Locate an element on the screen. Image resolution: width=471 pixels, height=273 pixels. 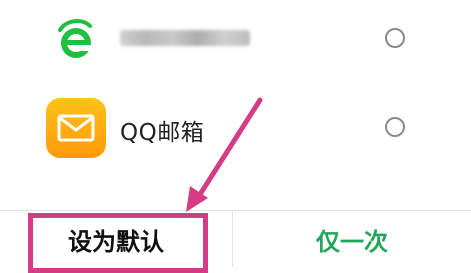
green-e-browser-icon is located at coordinates (75, 38).